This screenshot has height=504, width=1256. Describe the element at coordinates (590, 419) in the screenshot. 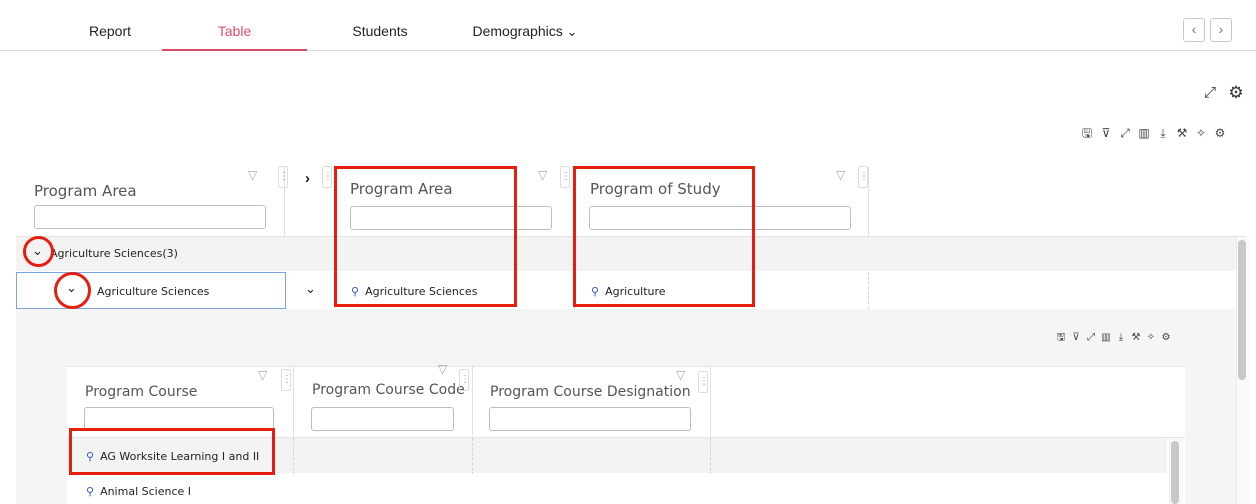

I see `program-course-designation-filter-input` at that location.